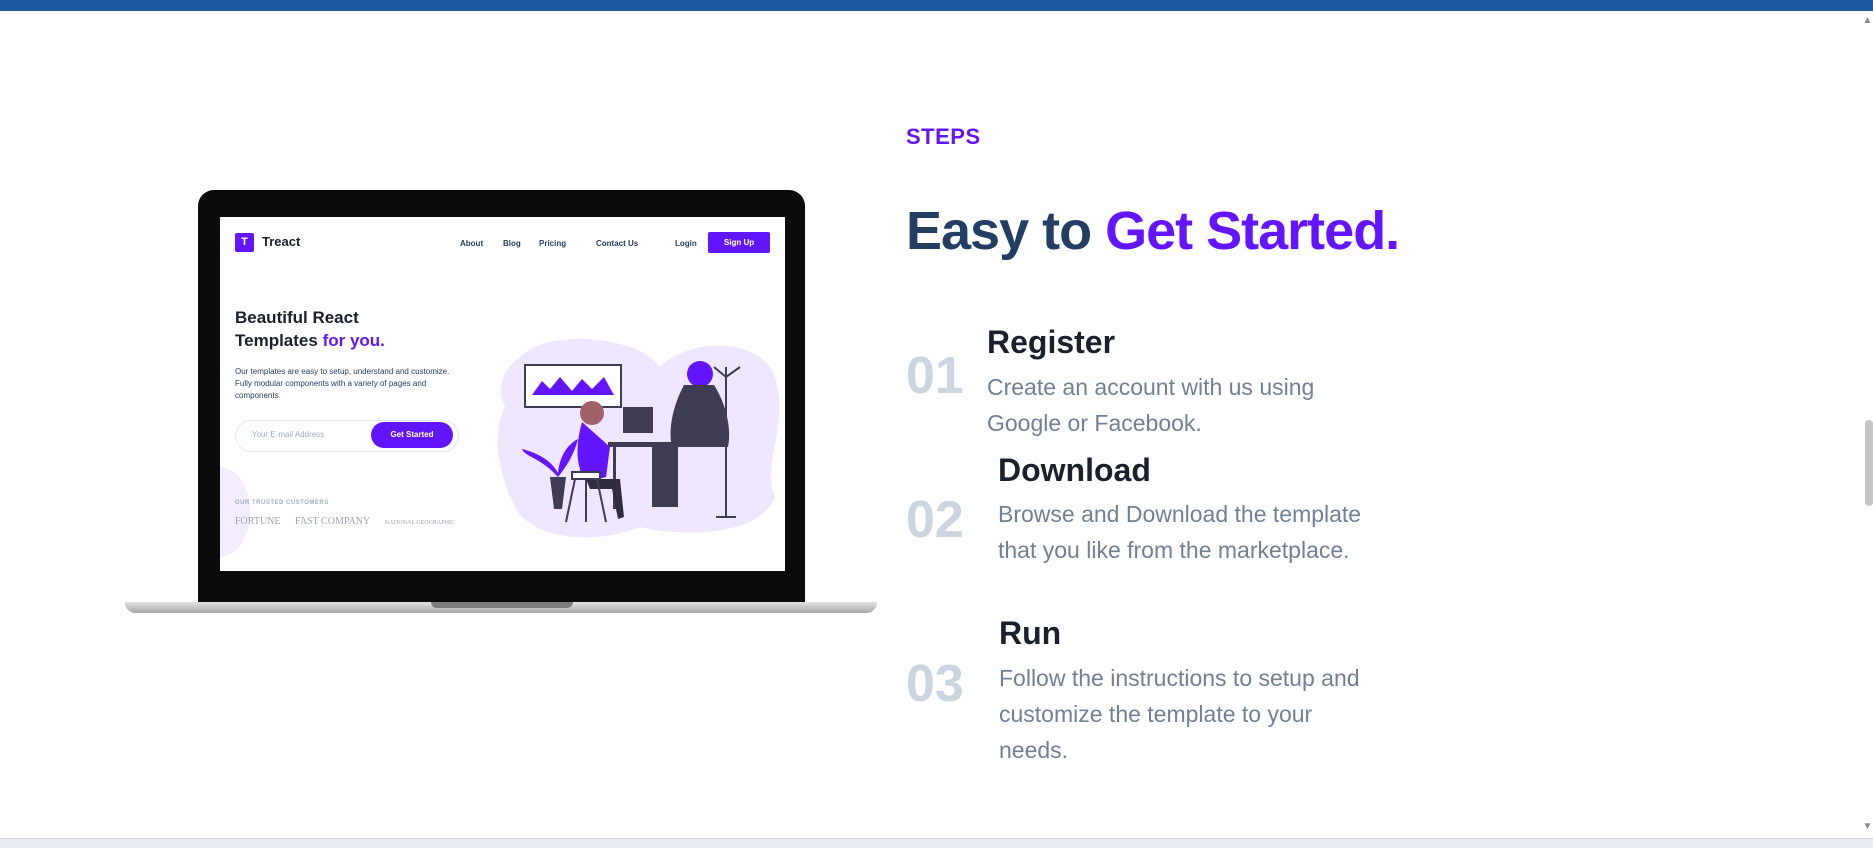 The image size is (1873, 848). I want to click on heading-start: Easy to, so click(999, 231).